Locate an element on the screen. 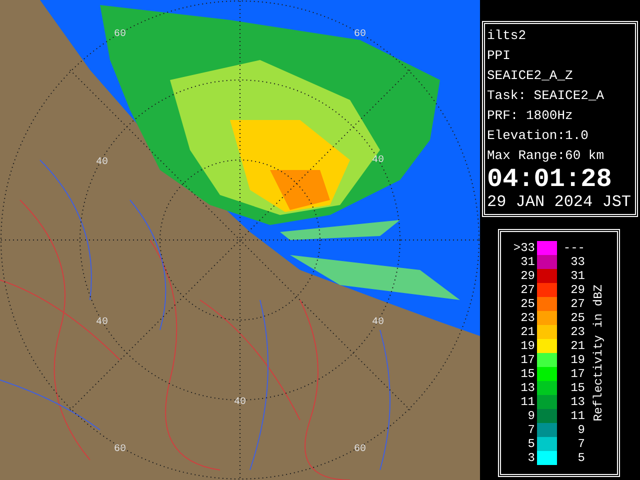  legend-low-label: 29 is located at coordinates (527, 276).